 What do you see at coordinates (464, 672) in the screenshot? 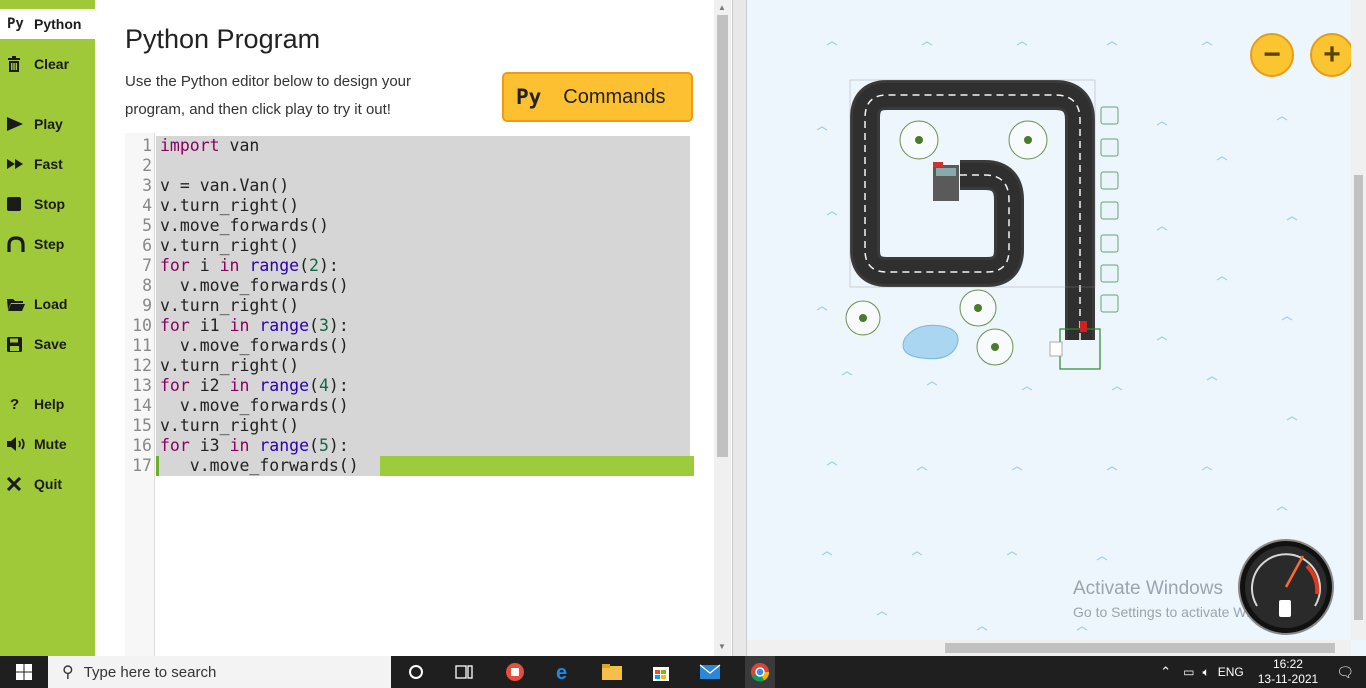
I see `task-view-icon` at bounding box center [464, 672].